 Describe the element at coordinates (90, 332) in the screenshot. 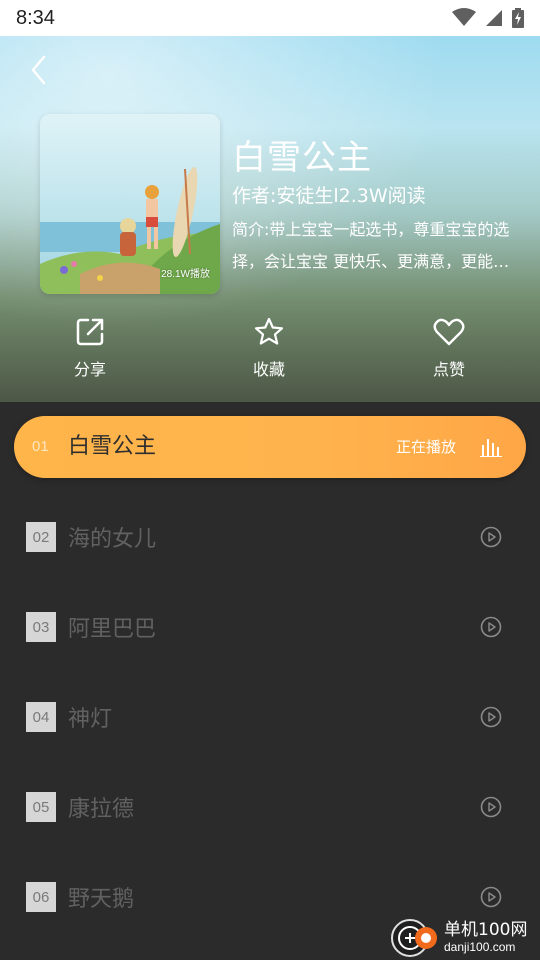

I see `share-icon` at that location.